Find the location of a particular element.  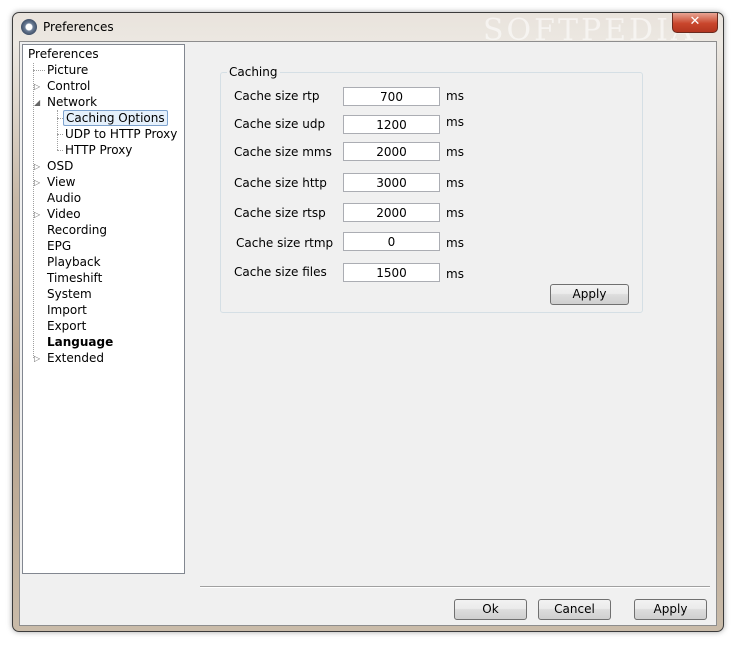

tree-item-label: Recording is located at coordinates (77, 230).